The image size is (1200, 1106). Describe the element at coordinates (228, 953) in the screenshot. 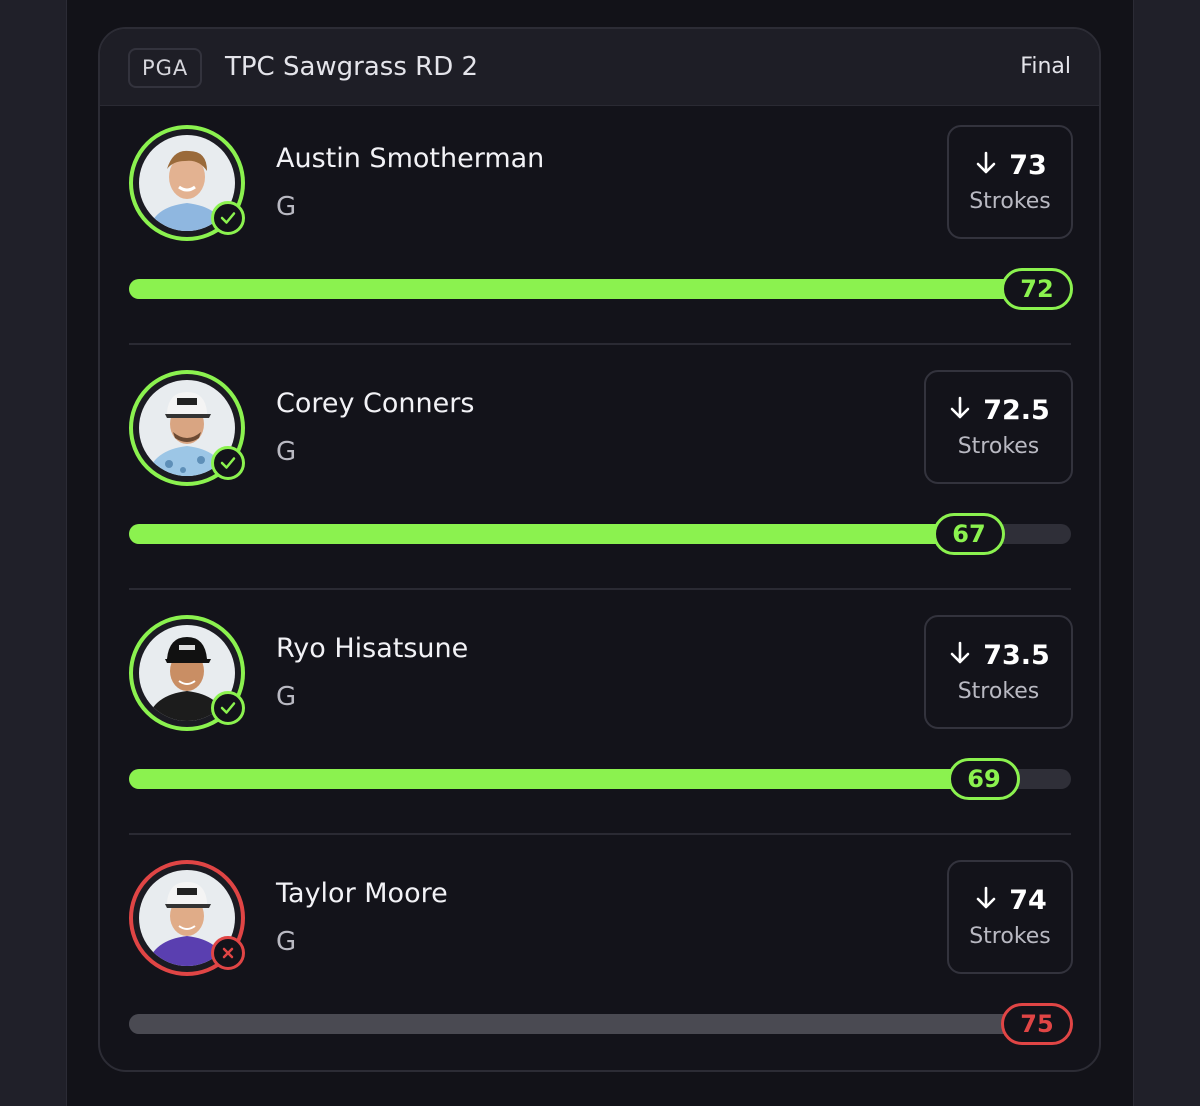

I see `x-icon` at that location.